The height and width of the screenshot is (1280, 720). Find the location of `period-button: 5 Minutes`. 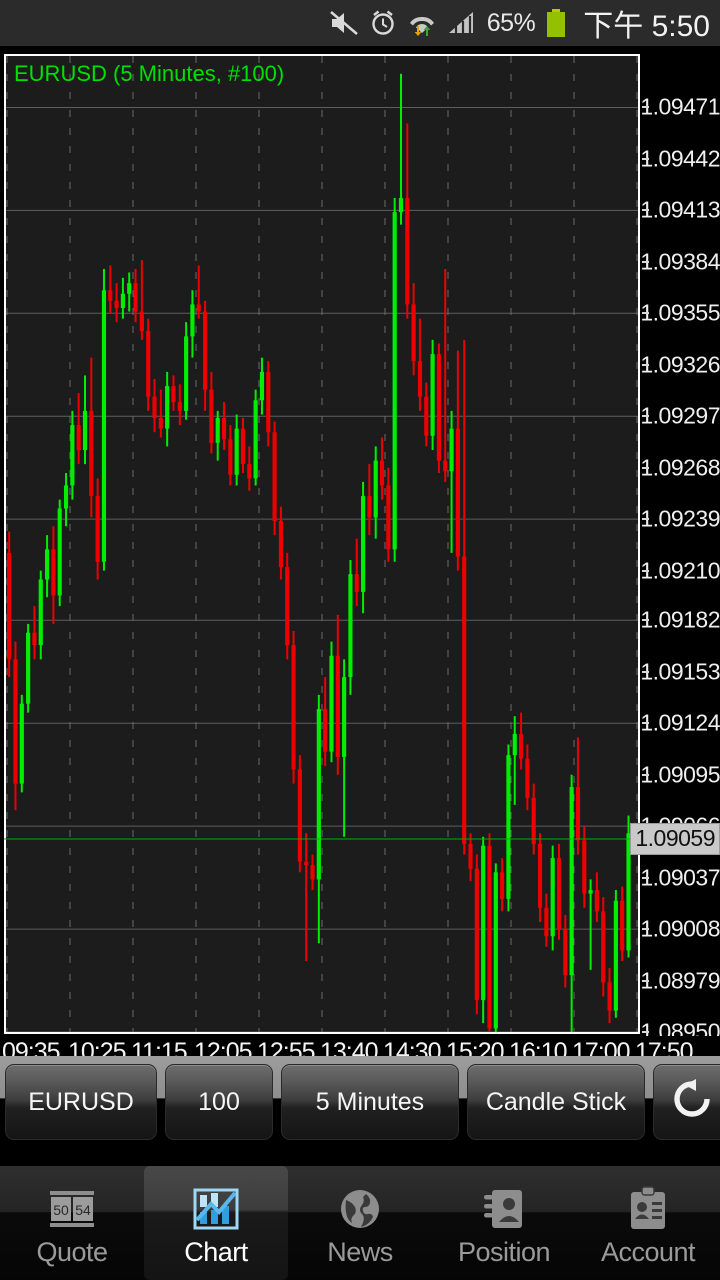

period-button: 5 Minutes is located at coordinates (370, 1102).